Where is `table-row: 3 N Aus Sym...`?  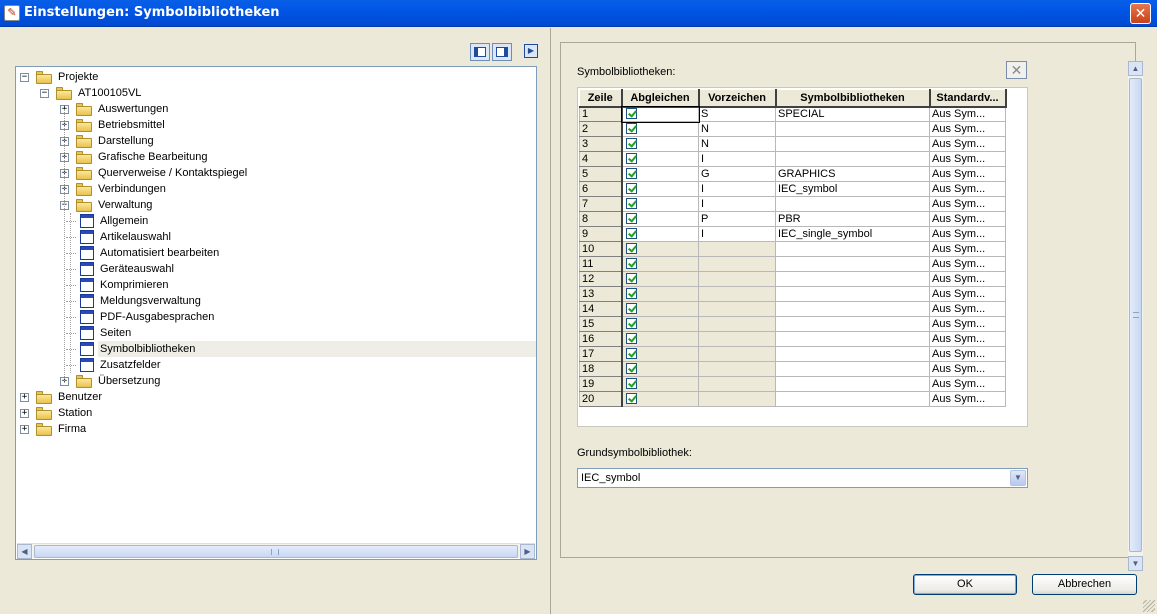 table-row: 3 N Aus Sym... is located at coordinates (792, 144).